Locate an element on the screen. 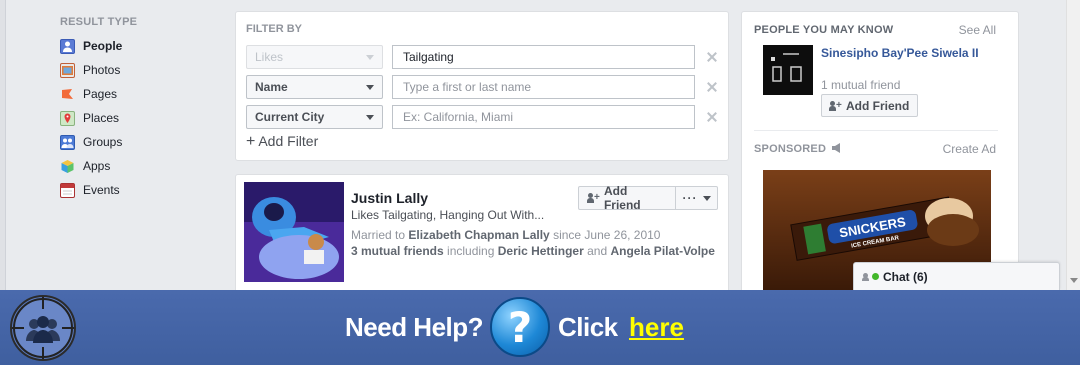  nav-item-photos: Photos is located at coordinates (135, 70).